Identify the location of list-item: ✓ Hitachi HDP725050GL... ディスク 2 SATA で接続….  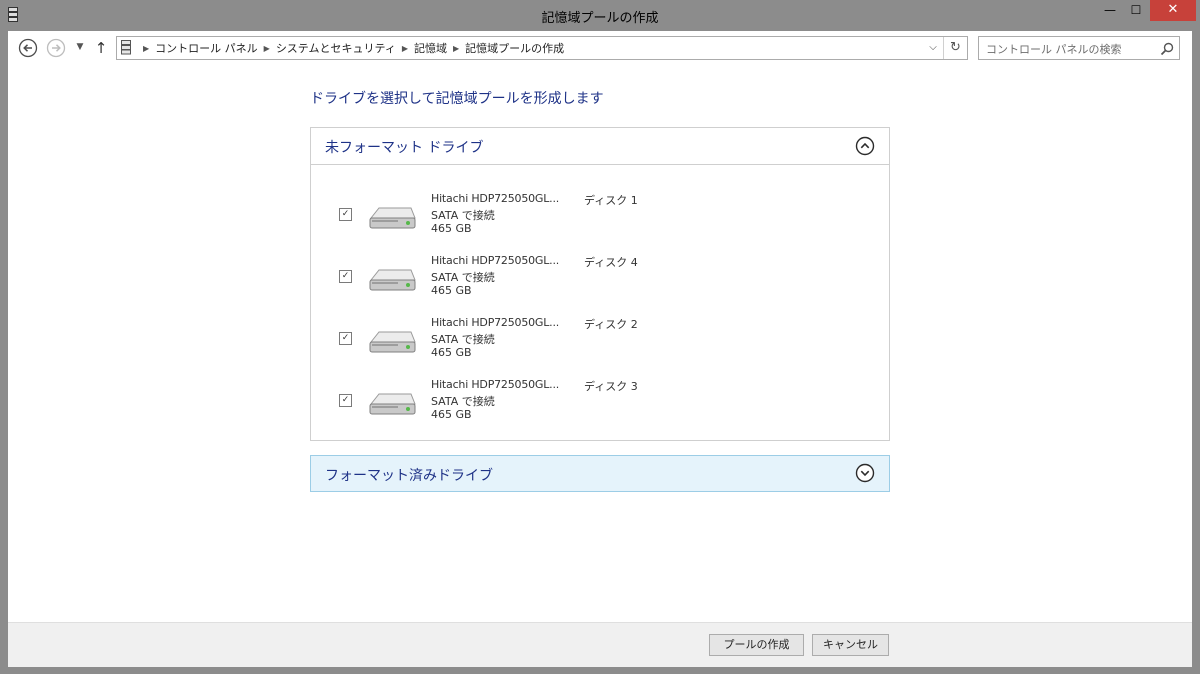
(600, 344).